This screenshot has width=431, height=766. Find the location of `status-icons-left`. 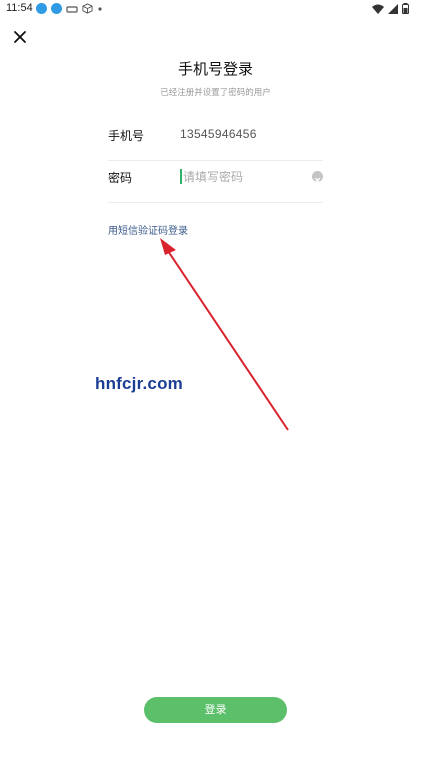

status-icons-left is located at coordinates (69, 8).